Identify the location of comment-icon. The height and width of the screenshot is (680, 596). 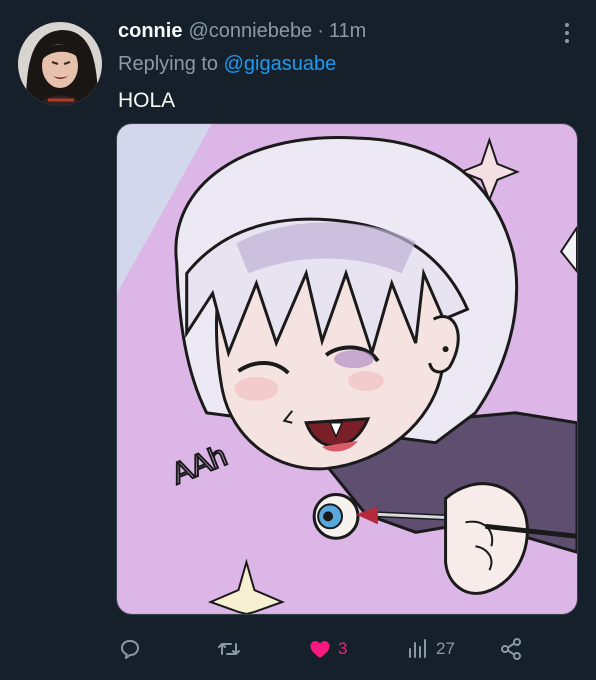
(130, 649).